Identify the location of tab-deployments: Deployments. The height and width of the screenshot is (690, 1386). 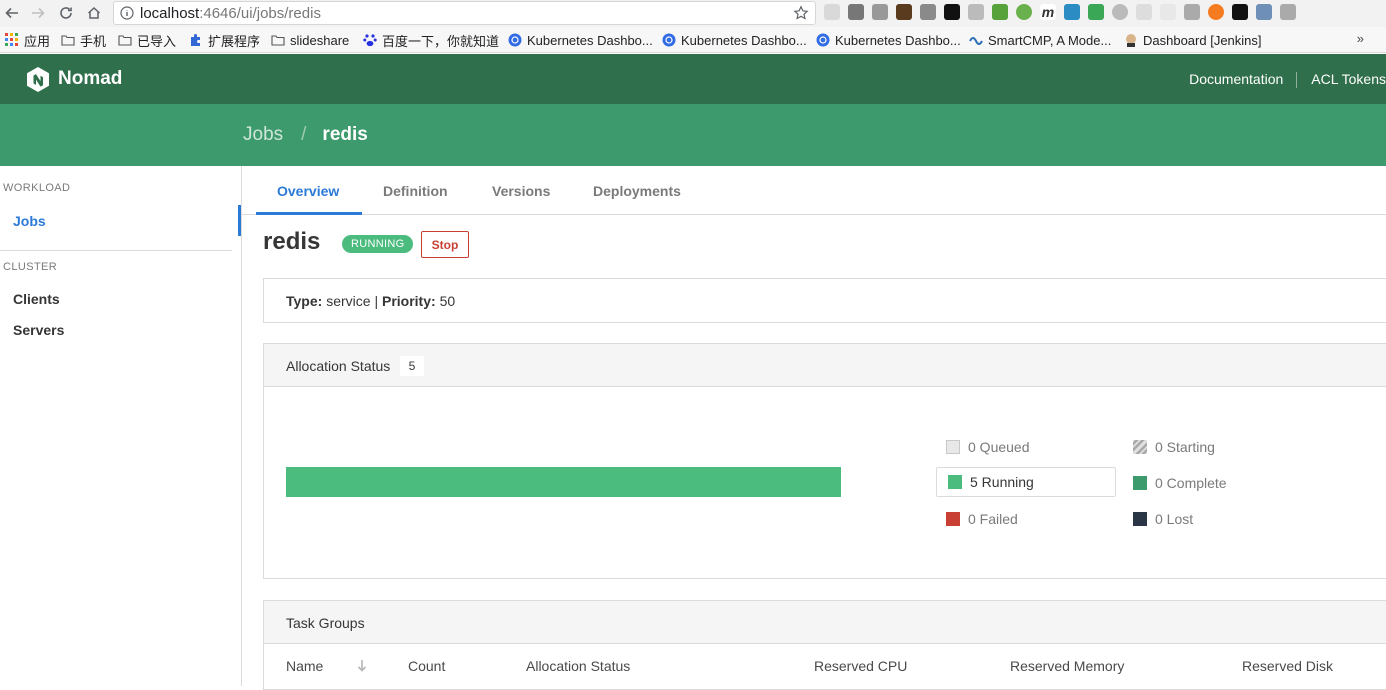
(637, 191).